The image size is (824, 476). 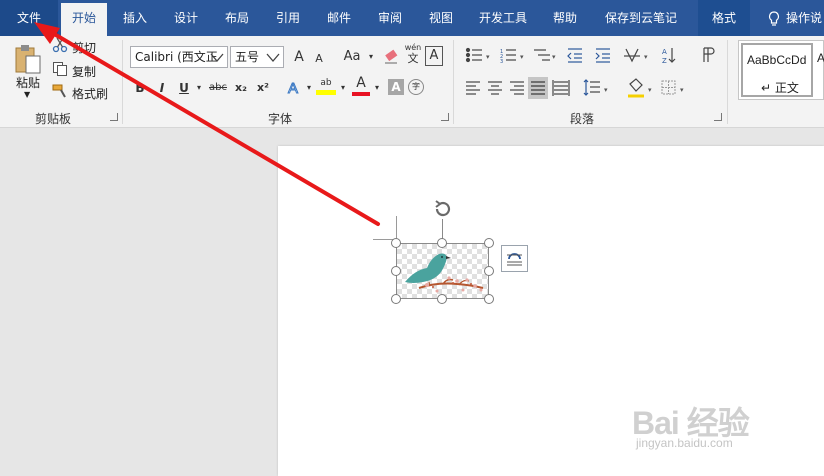 What do you see at coordinates (668, 87) in the screenshot?
I see `borders-icon` at bounding box center [668, 87].